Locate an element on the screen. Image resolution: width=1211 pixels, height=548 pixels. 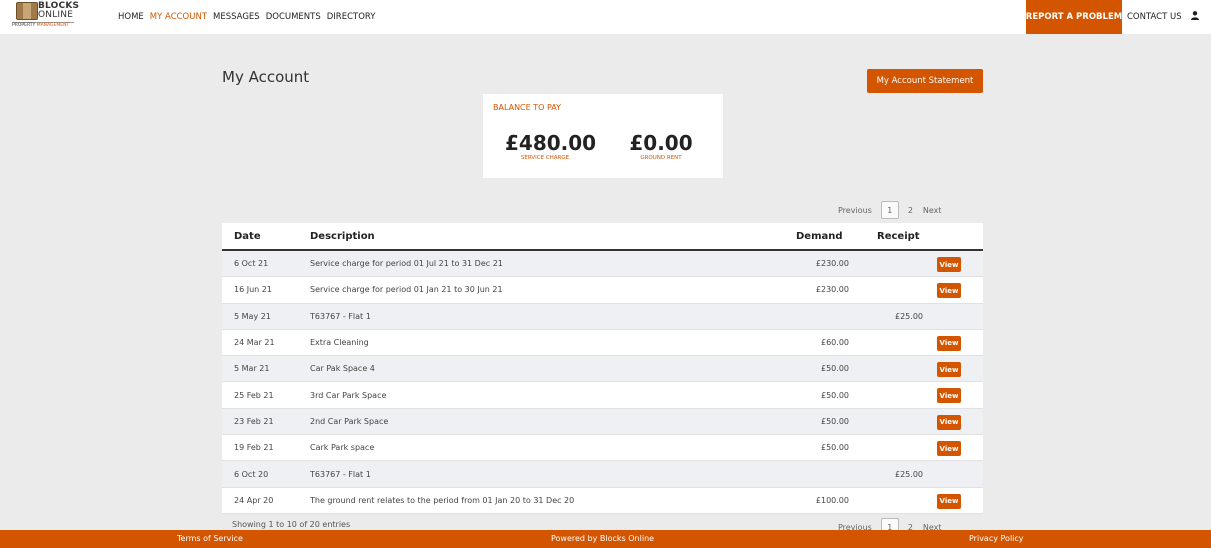
table-row: 5 Mar 21 Car Pak Space 4 £50.00 View is located at coordinates (602, 369).